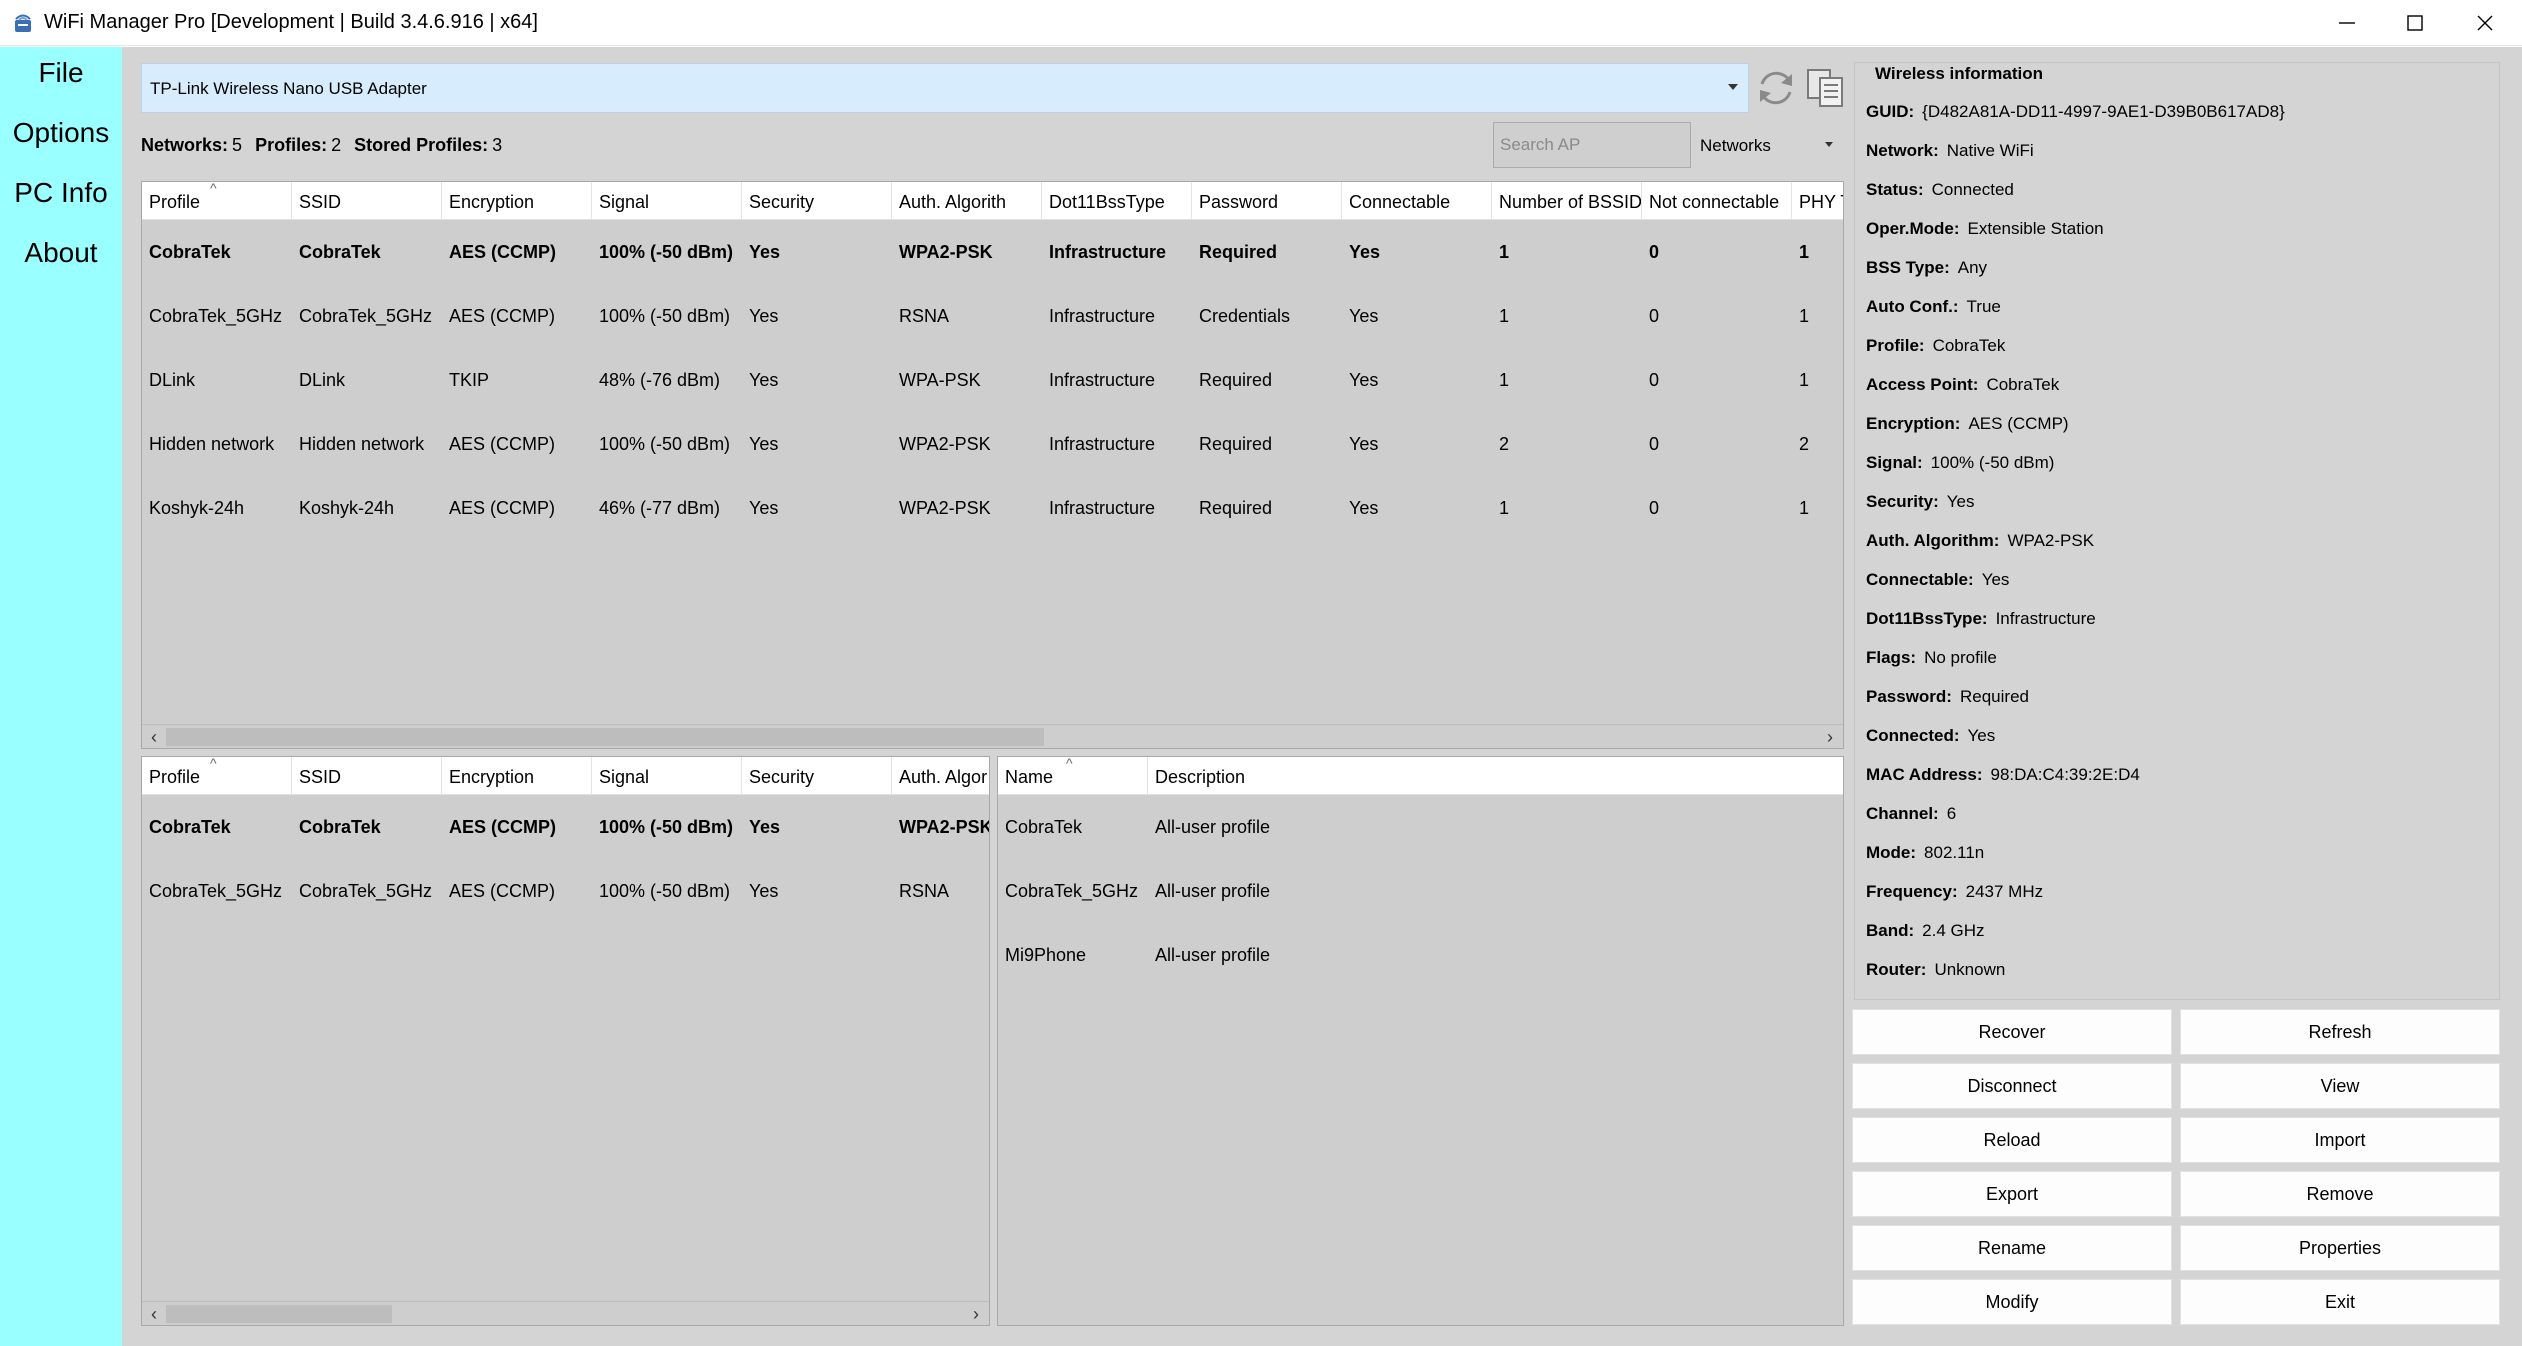 This screenshot has width=2522, height=1346. I want to click on table-row: CobraTek_5GHz All-user profile, so click(1420, 891).